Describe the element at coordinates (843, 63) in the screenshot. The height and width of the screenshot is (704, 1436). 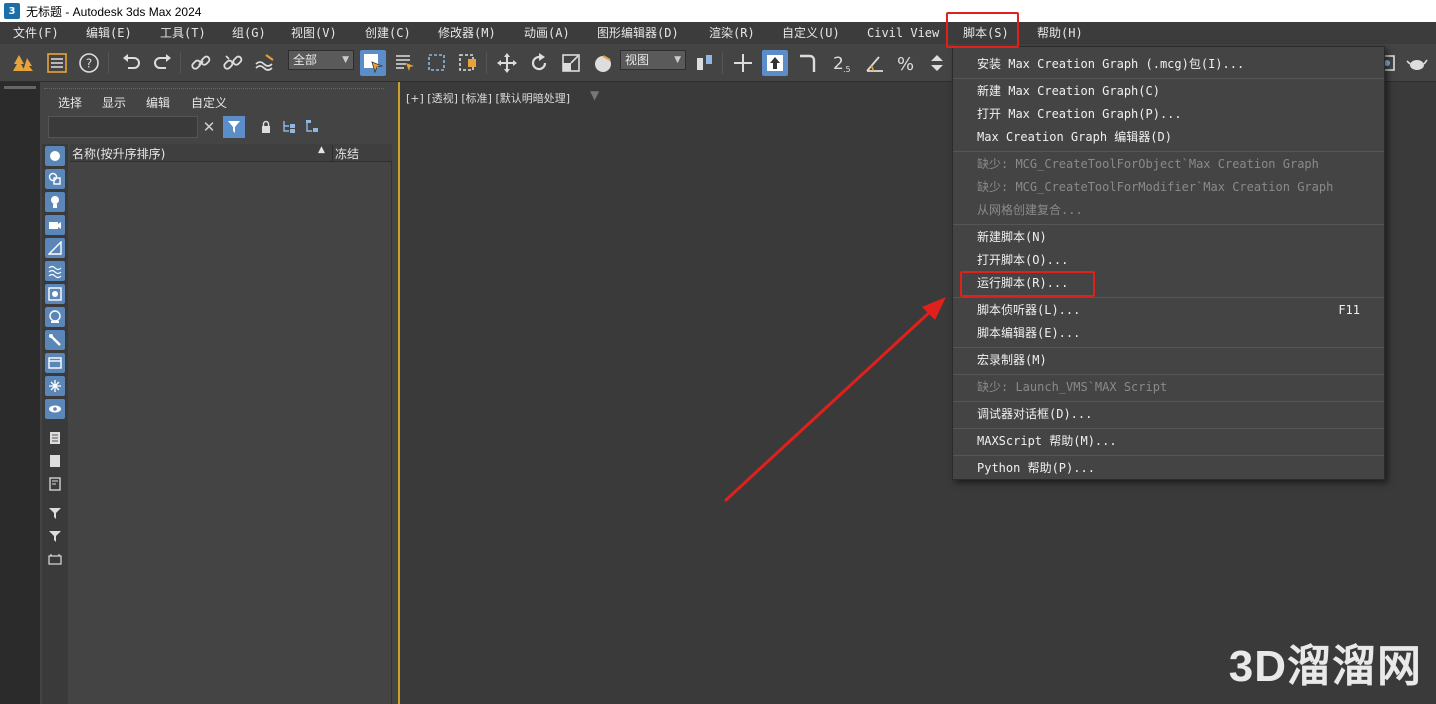
I see `snap-icon: 2.5` at that location.